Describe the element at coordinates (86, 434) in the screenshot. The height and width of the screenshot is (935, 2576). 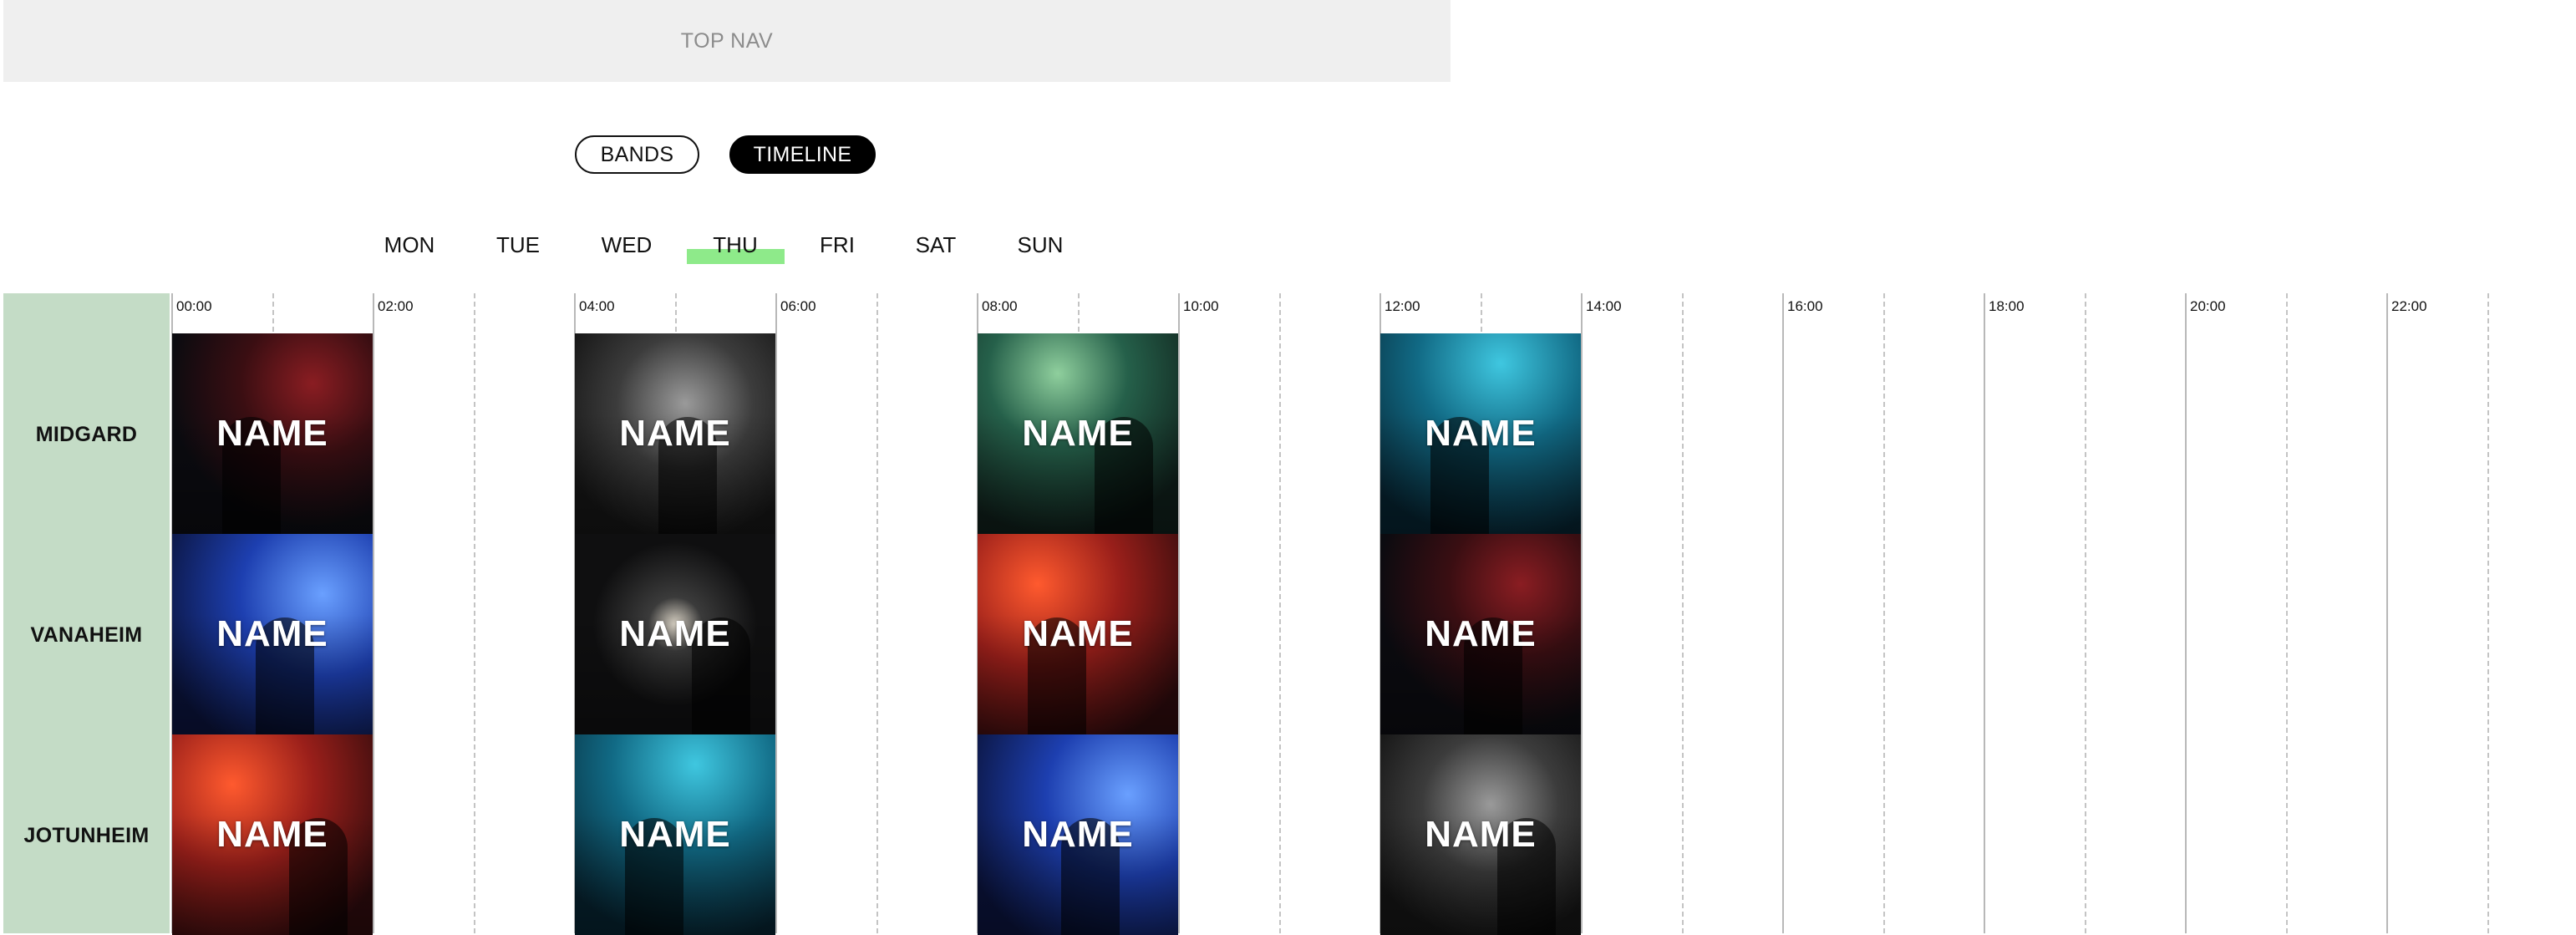
I see `stage-label-midgard: MIDGARD` at that location.